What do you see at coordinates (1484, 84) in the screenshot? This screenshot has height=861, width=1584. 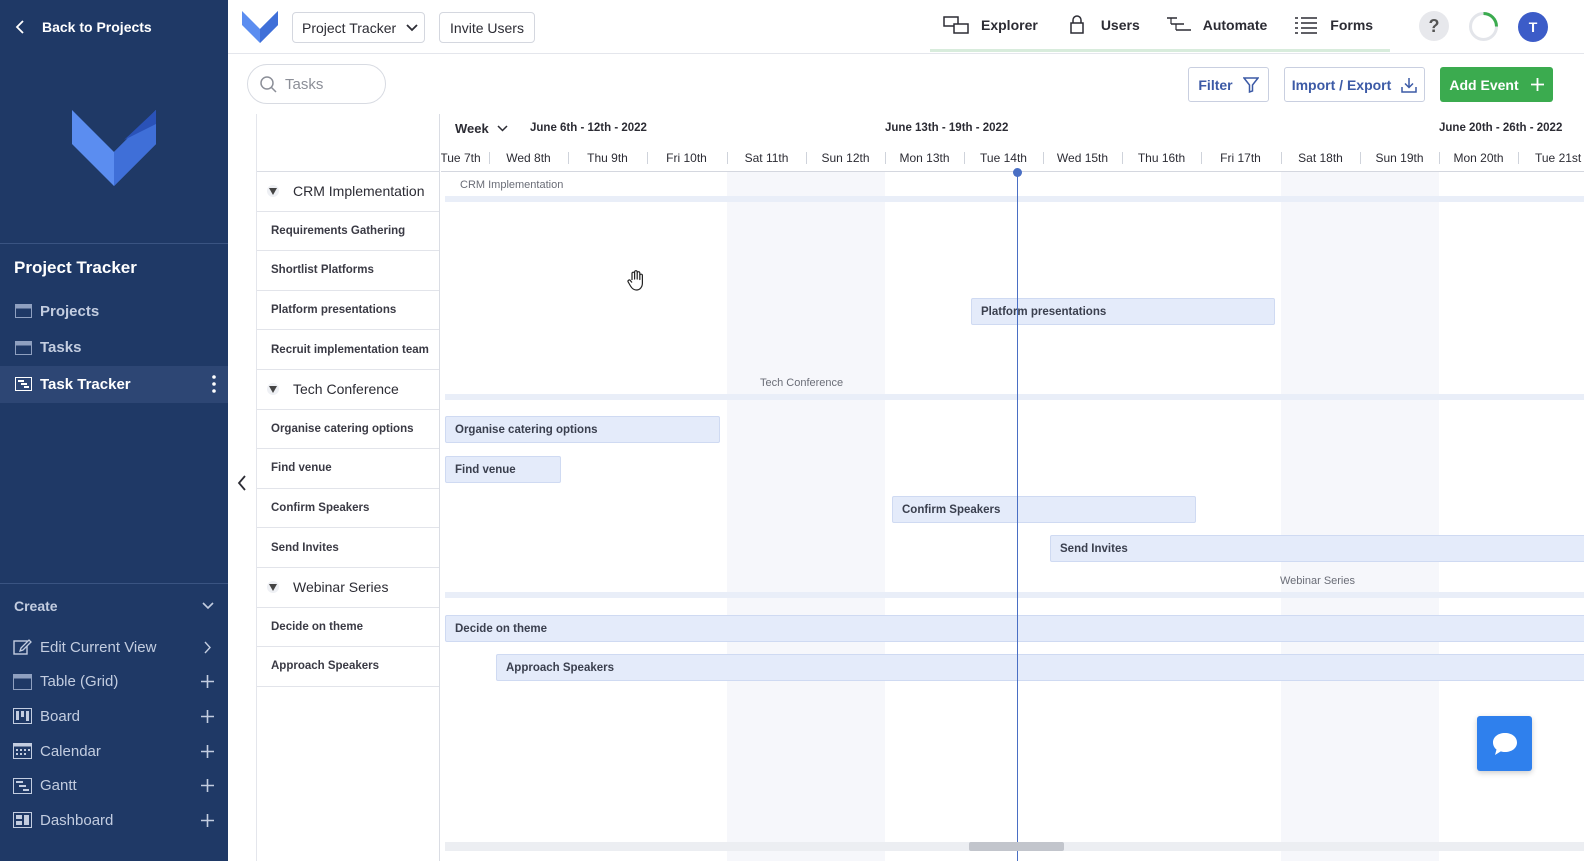 I see `add-event-label: Add Event` at bounding box center [1484, 84].